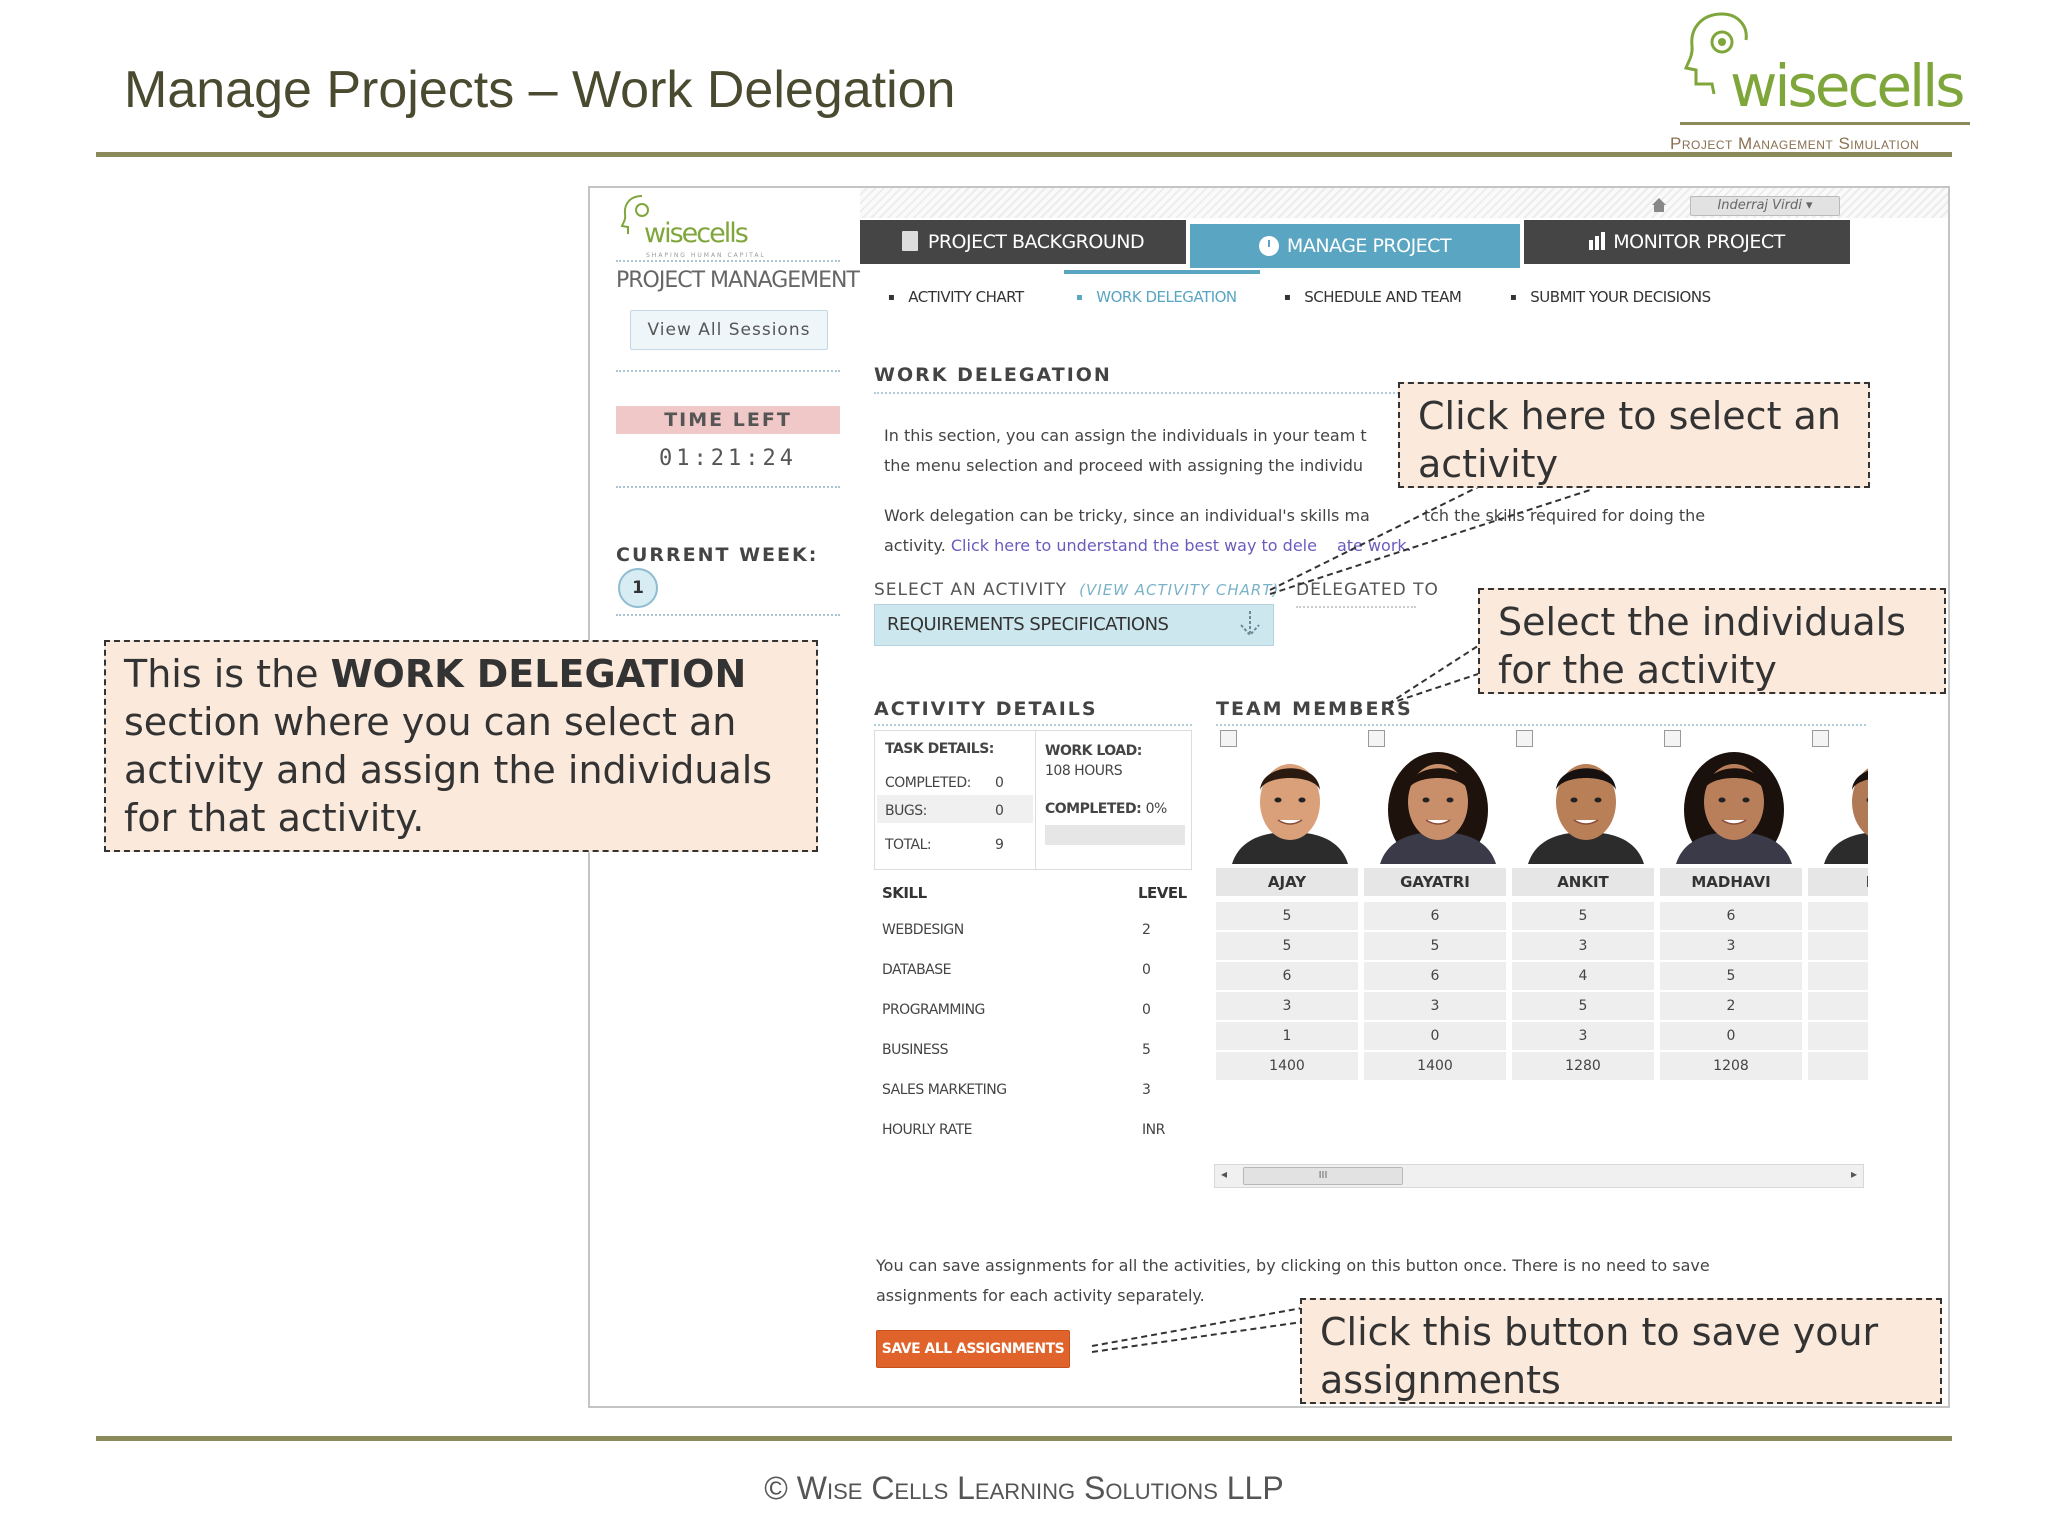 The image size is (2048, 1536). Describe the element at coordinates (1369, 246) in the screenshot. I see `tab-label: MANAGE PROJECT` at that location.